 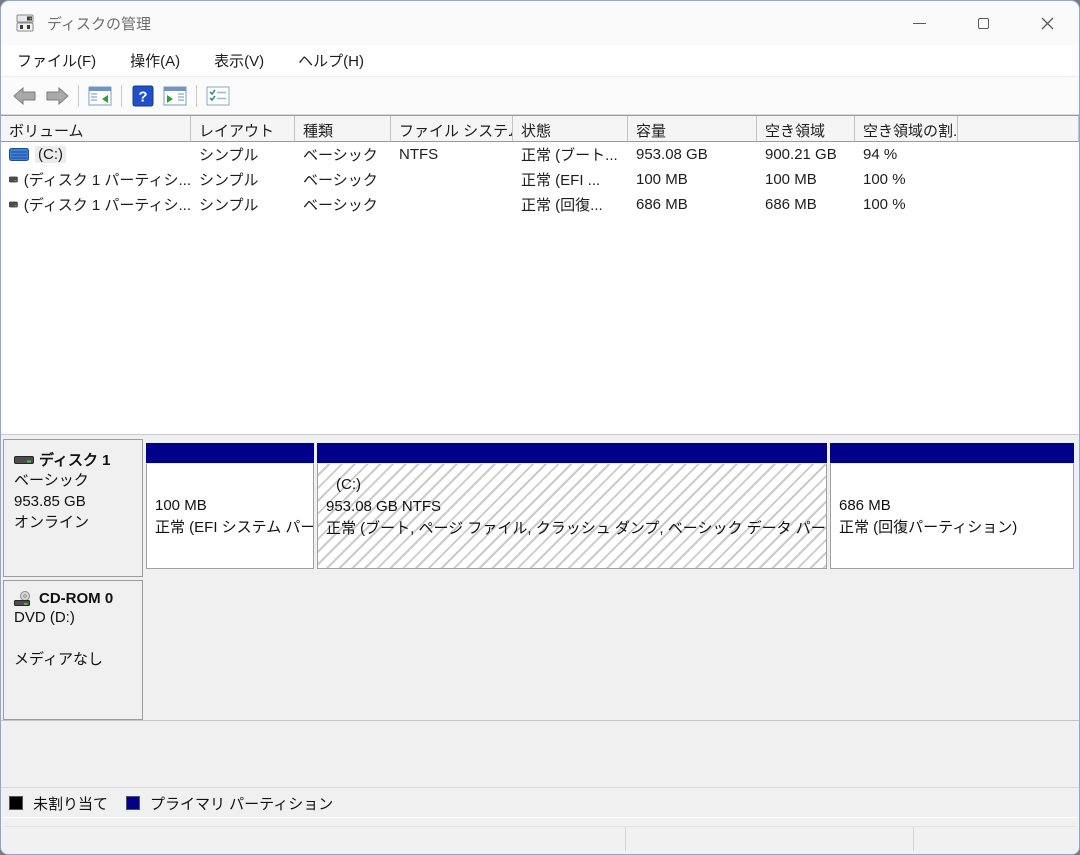 I want to click on column-header-empty, so click(x=1018, y=128).